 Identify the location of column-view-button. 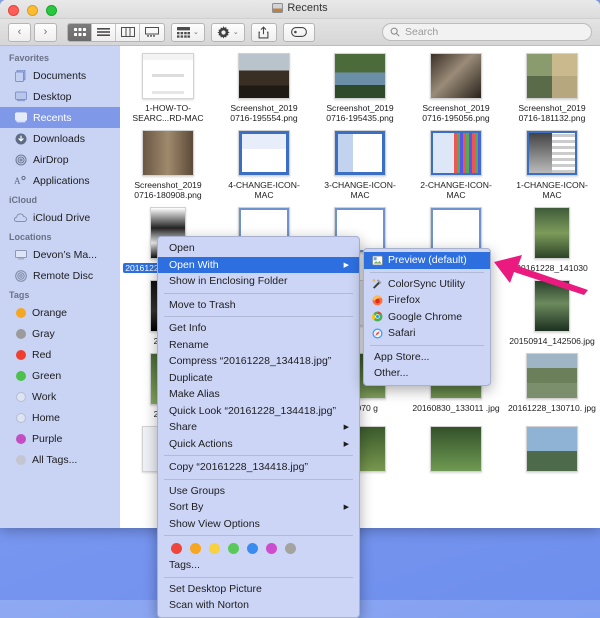
(128, 32).